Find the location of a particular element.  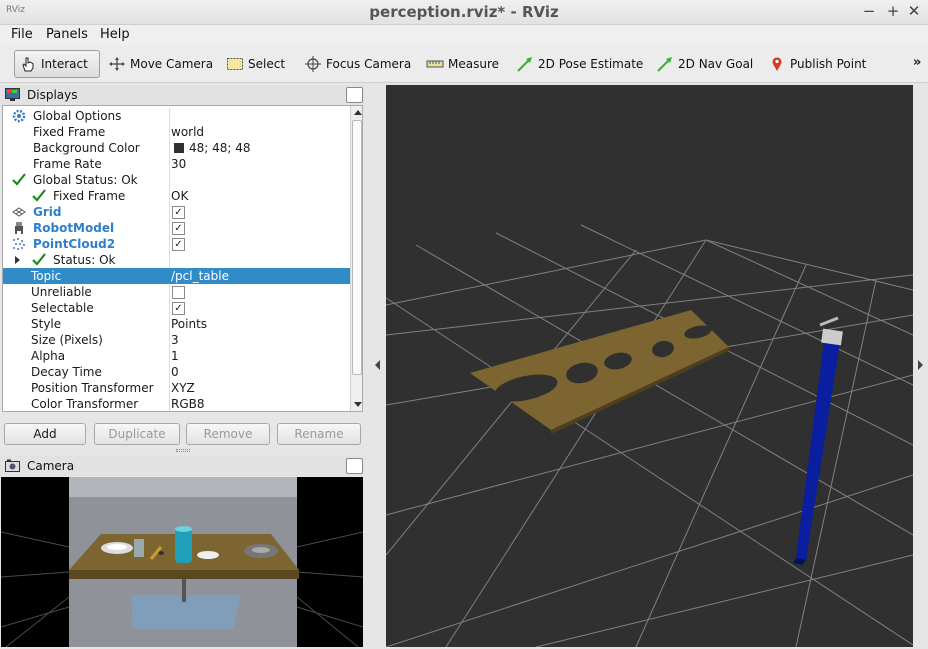

tool-select: Select is located at coordinates (255, 64).